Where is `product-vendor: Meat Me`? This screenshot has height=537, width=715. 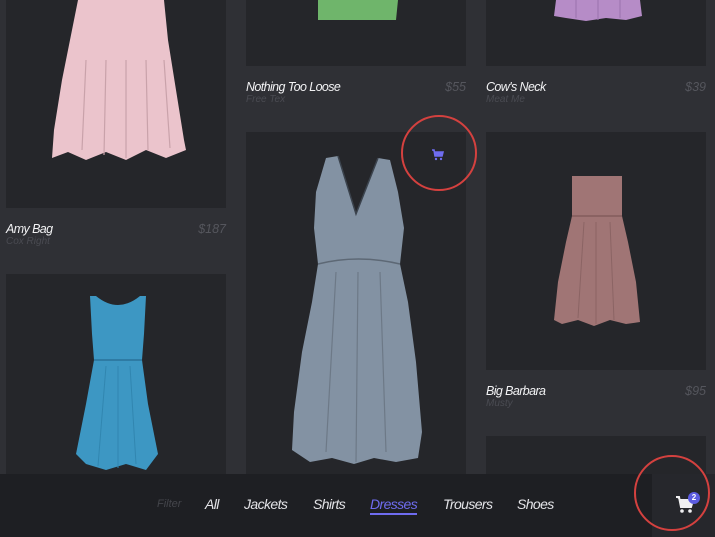 product-vendor: Meat Me is located at coordinates (505, 99).